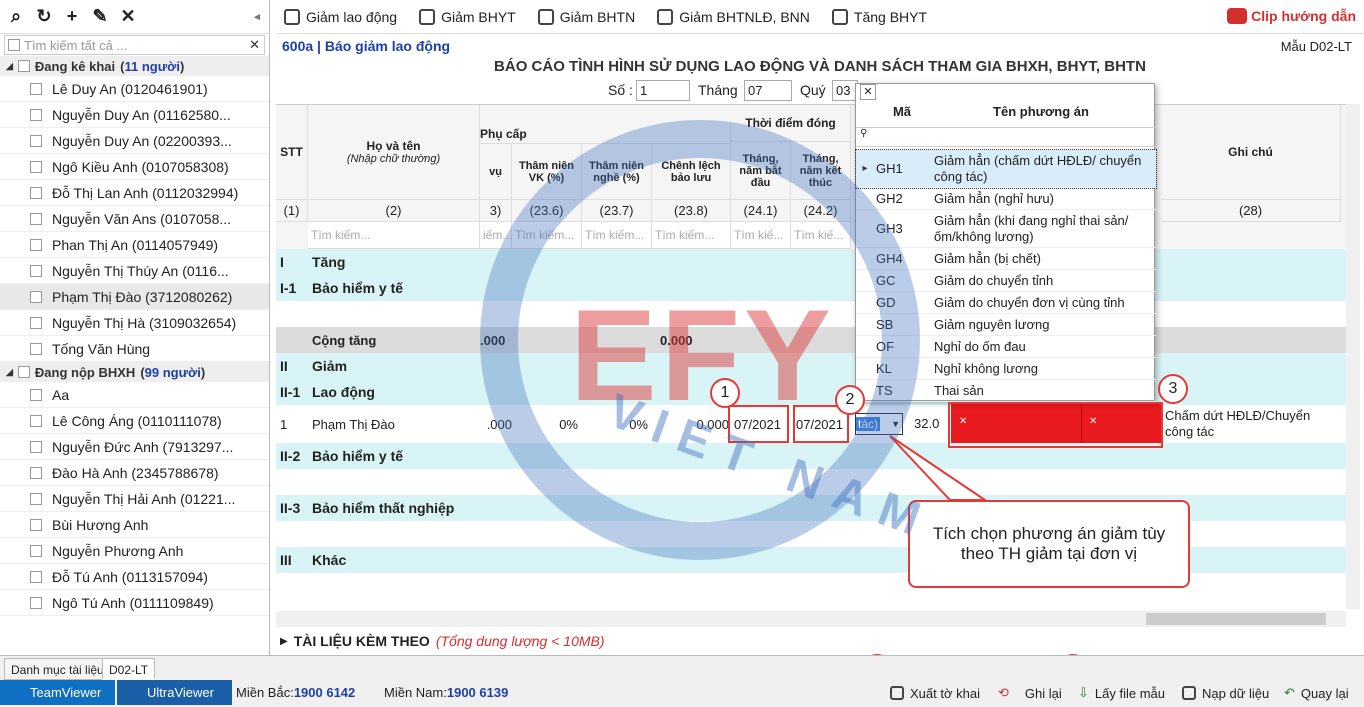  I want to click on ultraviewer-button: UltraViewer, so click(174, 692).